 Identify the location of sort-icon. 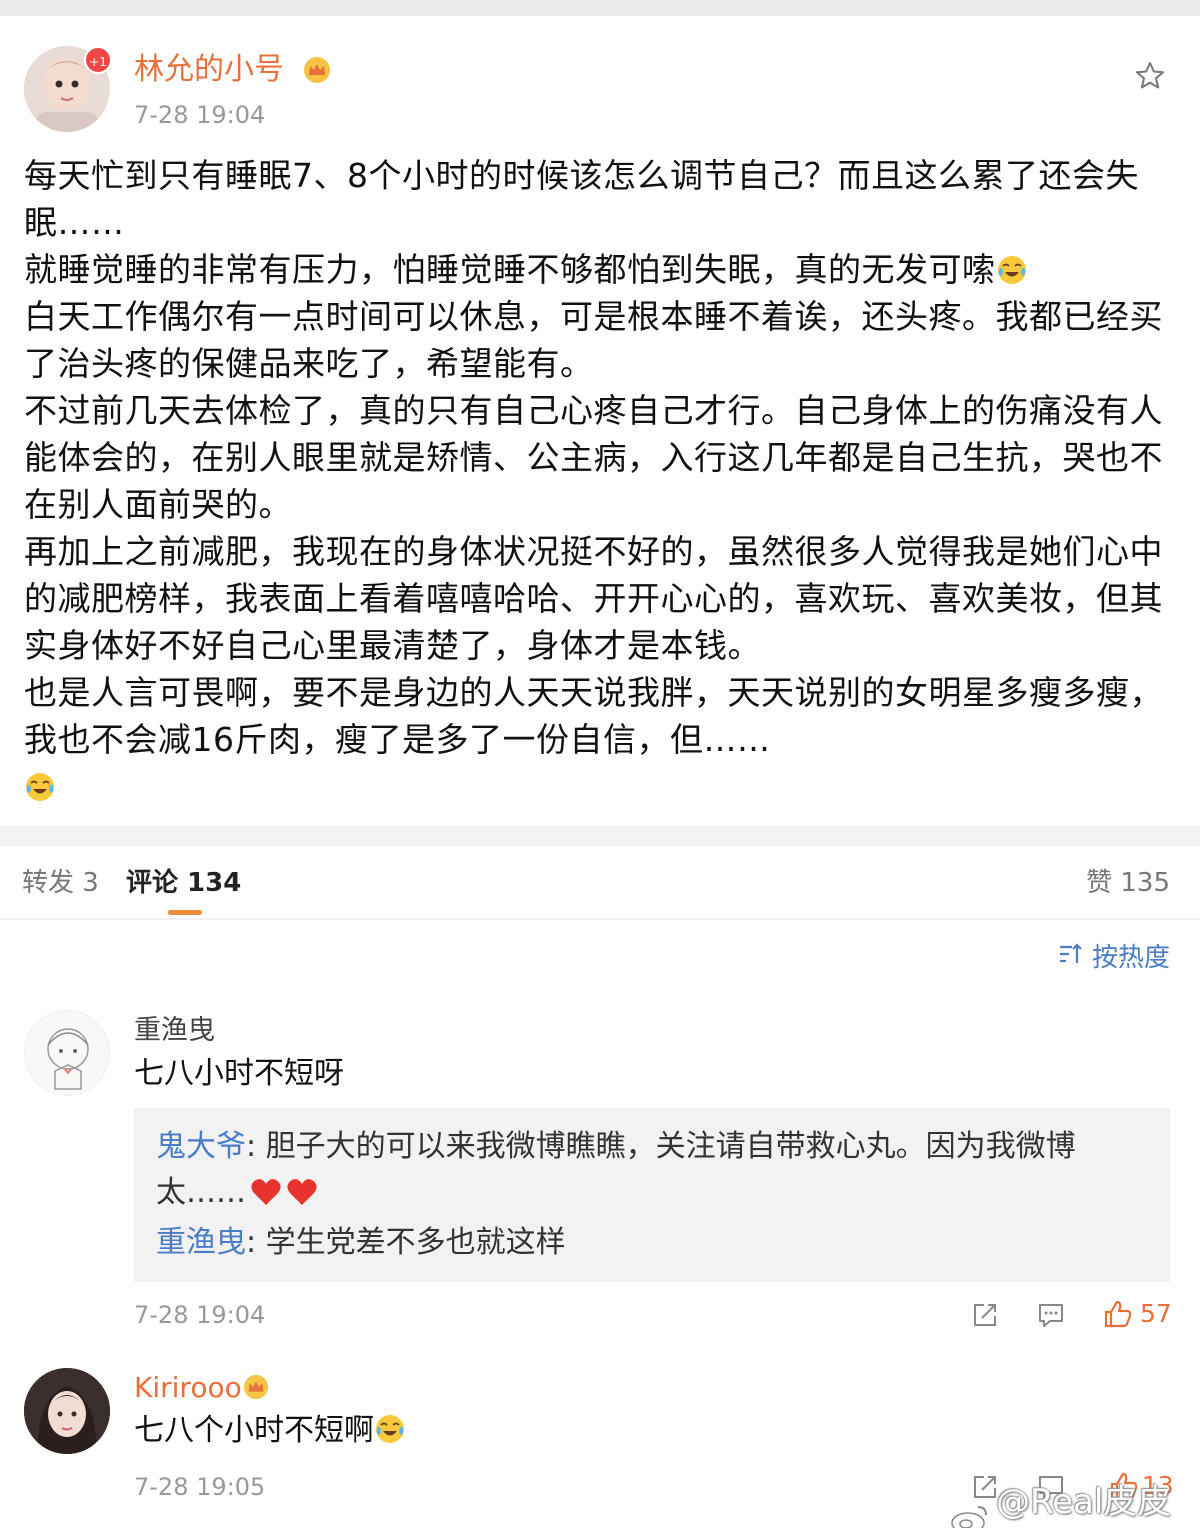
(1071, 958).